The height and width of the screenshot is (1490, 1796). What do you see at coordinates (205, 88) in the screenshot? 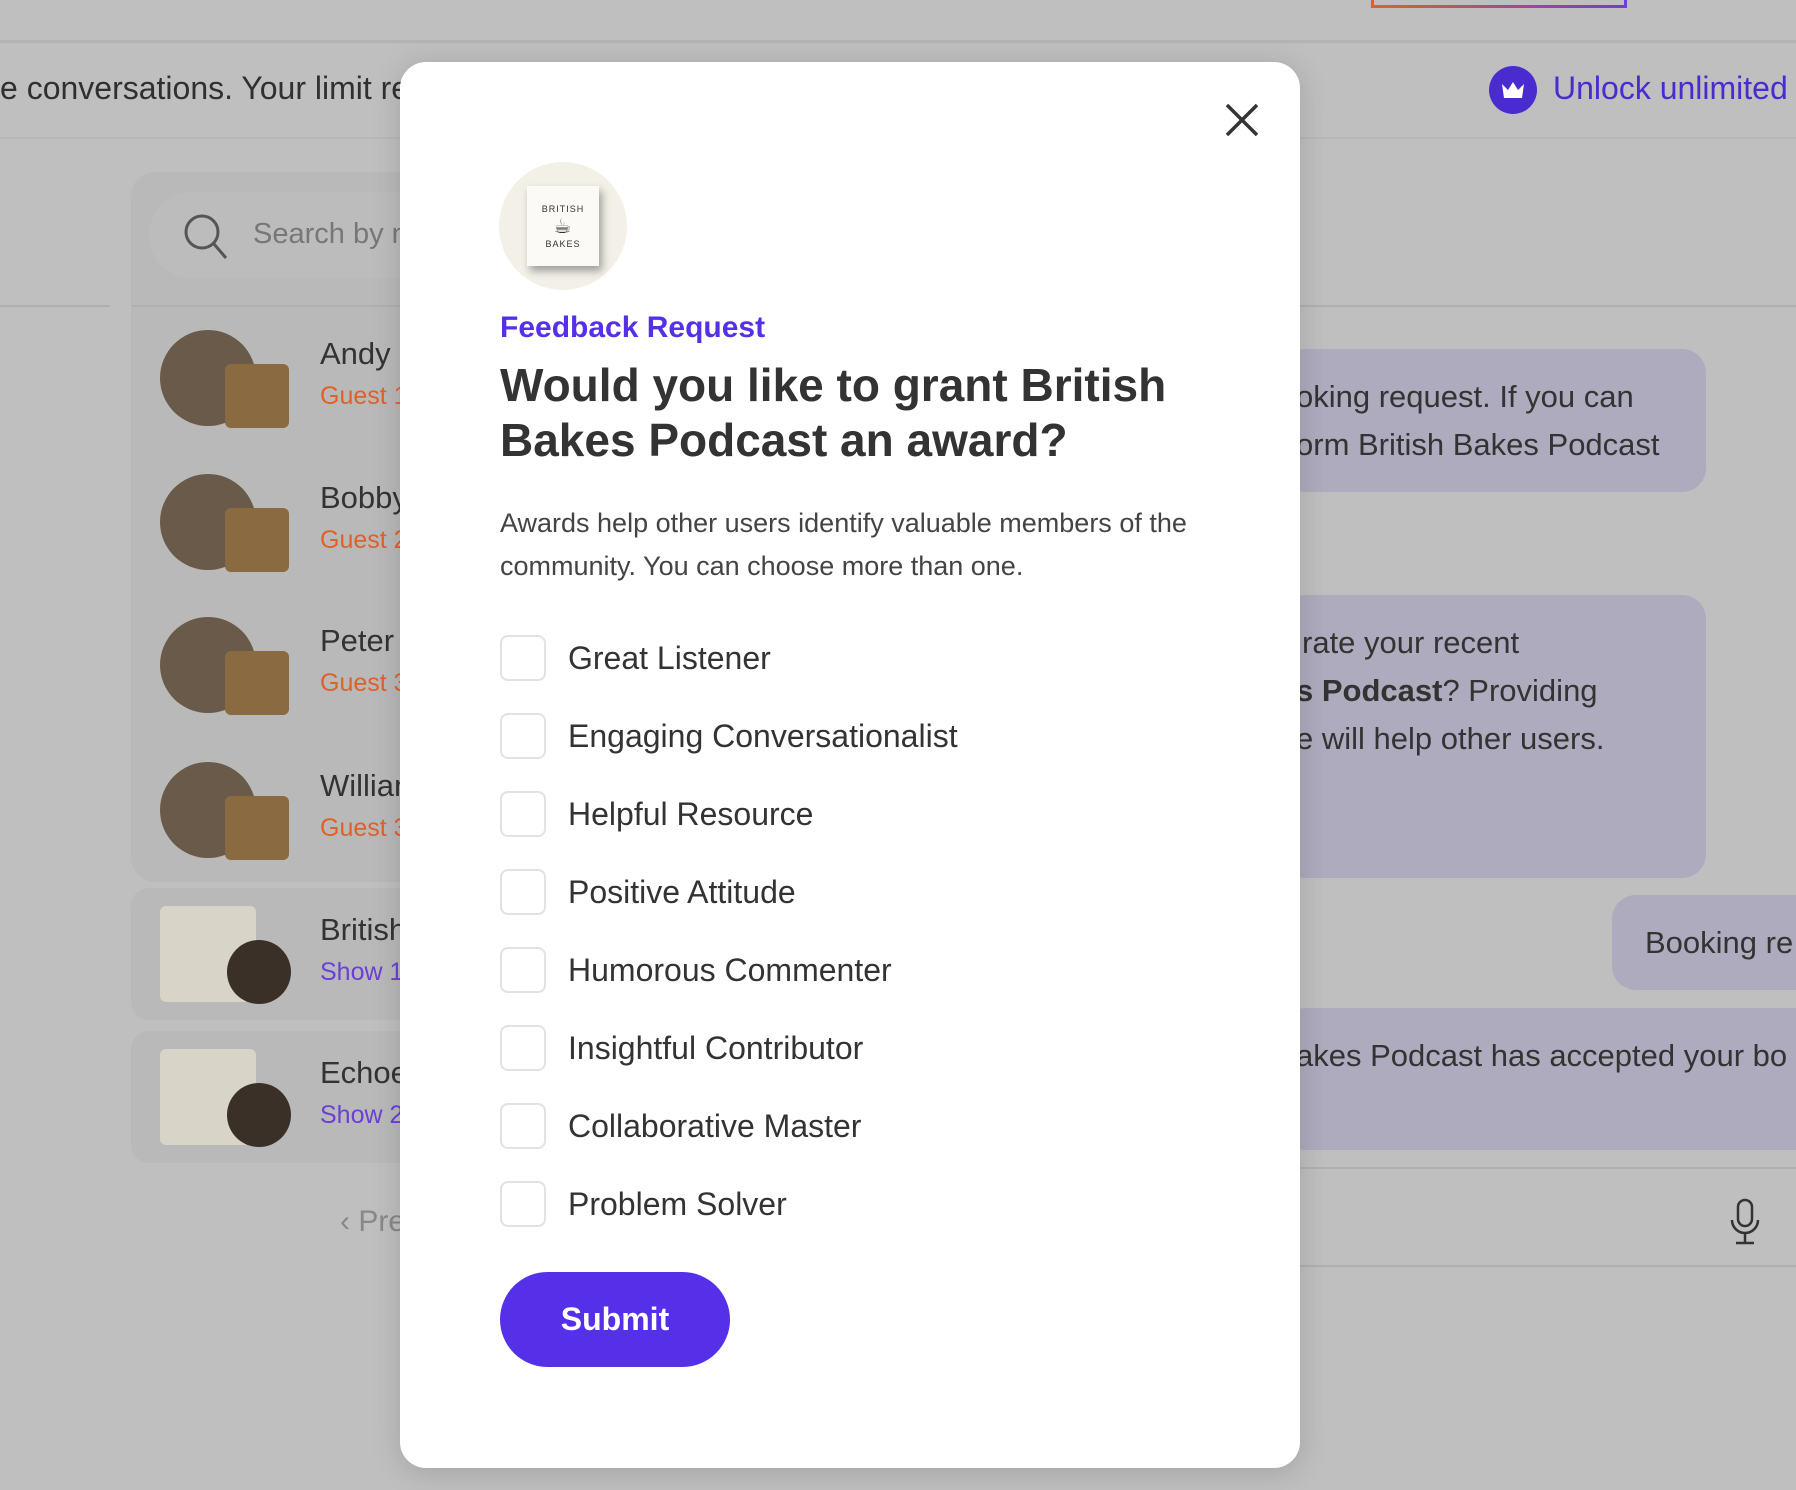
I see `limit-text: e conversations. Your limit re` at bounding box center [205, 88].